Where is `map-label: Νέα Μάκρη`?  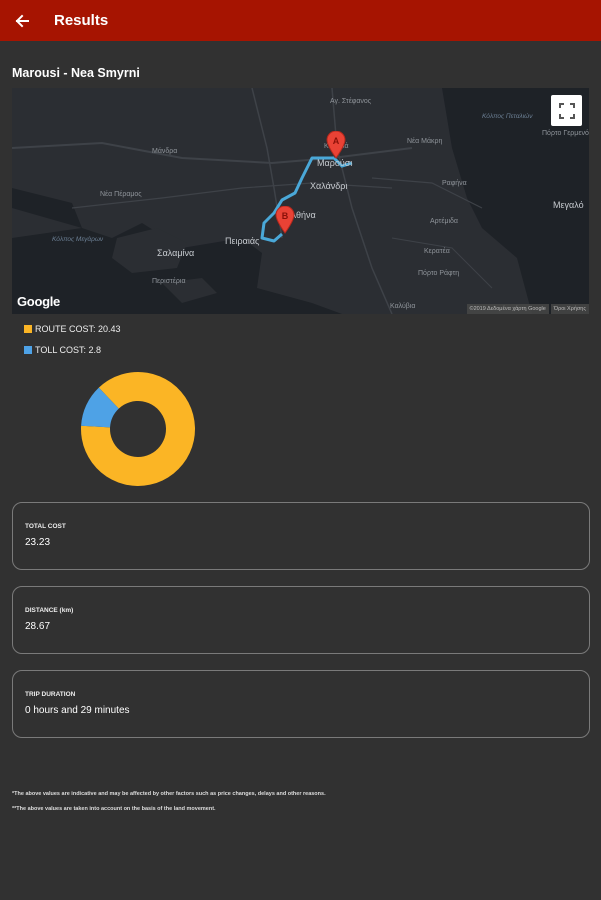 map-label: Νέα Μάκρη is located at coordinates (425, 141).